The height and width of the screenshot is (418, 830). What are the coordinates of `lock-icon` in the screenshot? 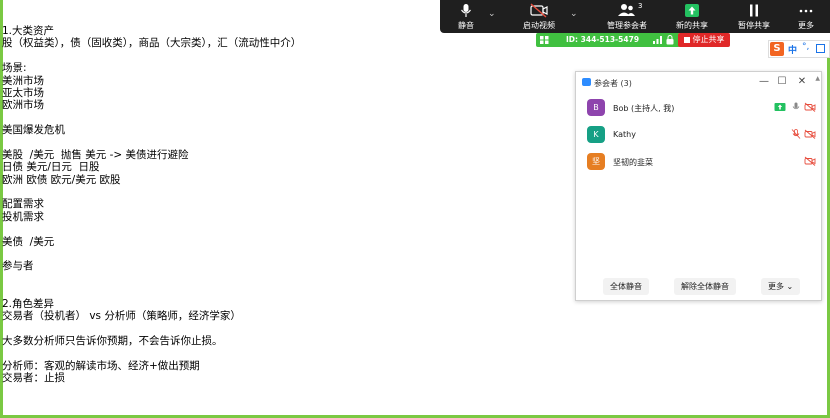 It's located at (670, 40).